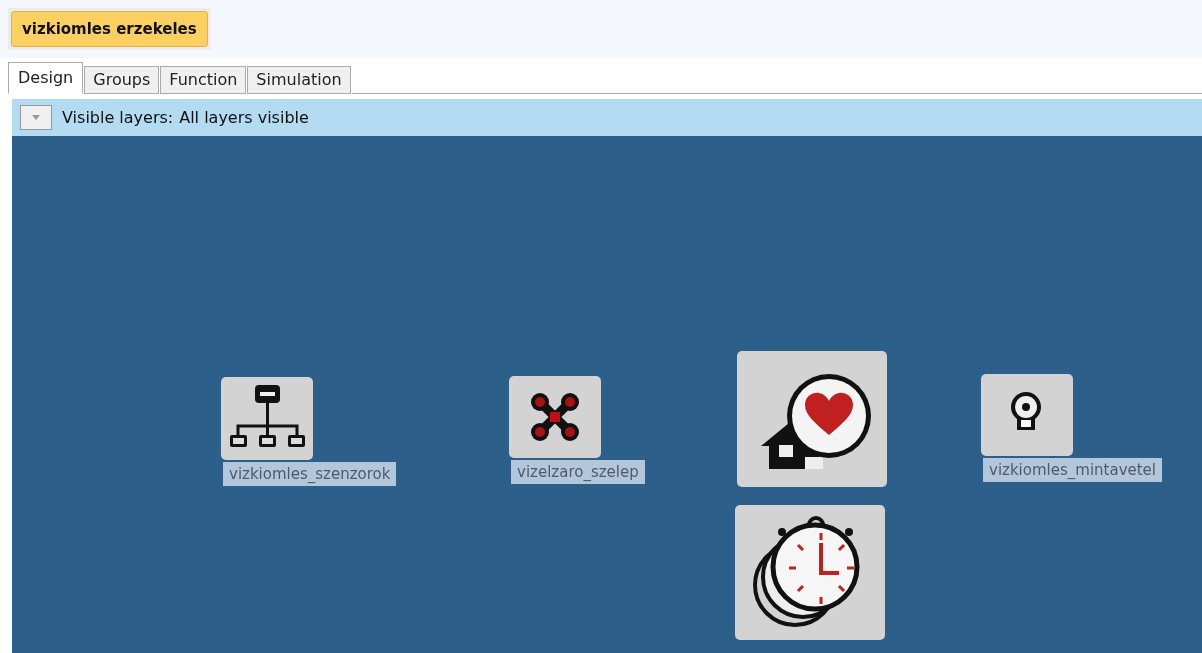 The image size is (1202, 653). Describe the element at coordinates (1026, 411) in the screenshot. I see `sensor-icon` at that location.